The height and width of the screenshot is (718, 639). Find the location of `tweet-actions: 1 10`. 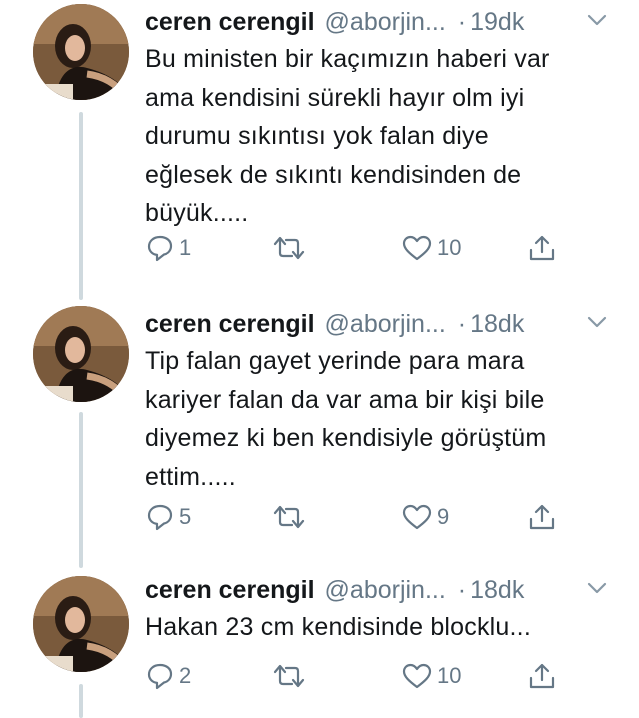

tweet-actions: 1 10 is located at coordinates (380, 248).